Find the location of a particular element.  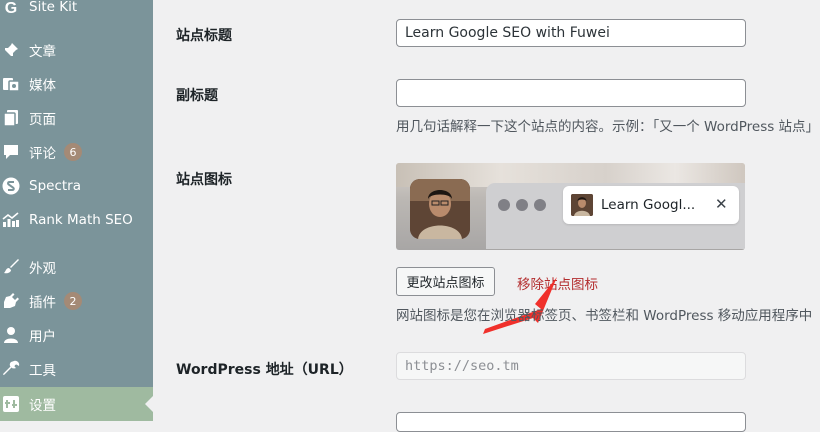

sidebar-item-comments: 评论 6 is located at coordinates (76, 152).